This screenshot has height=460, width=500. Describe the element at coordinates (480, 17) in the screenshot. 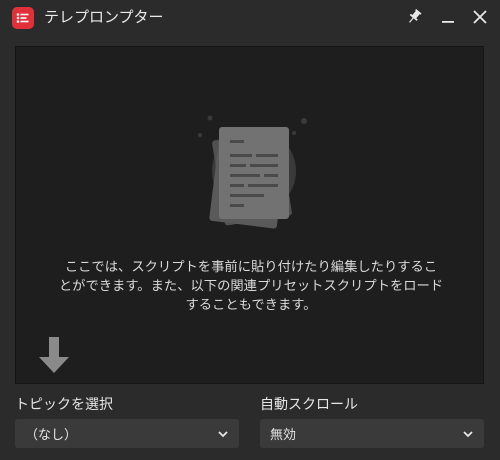

I see `close-icon` at that location.